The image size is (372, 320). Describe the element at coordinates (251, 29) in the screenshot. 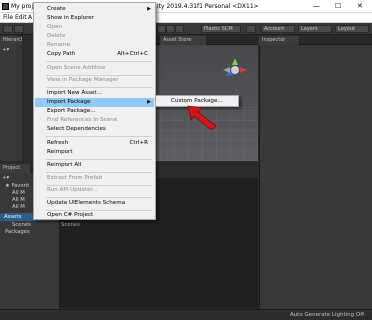

I see `cloud-icon` at that location.